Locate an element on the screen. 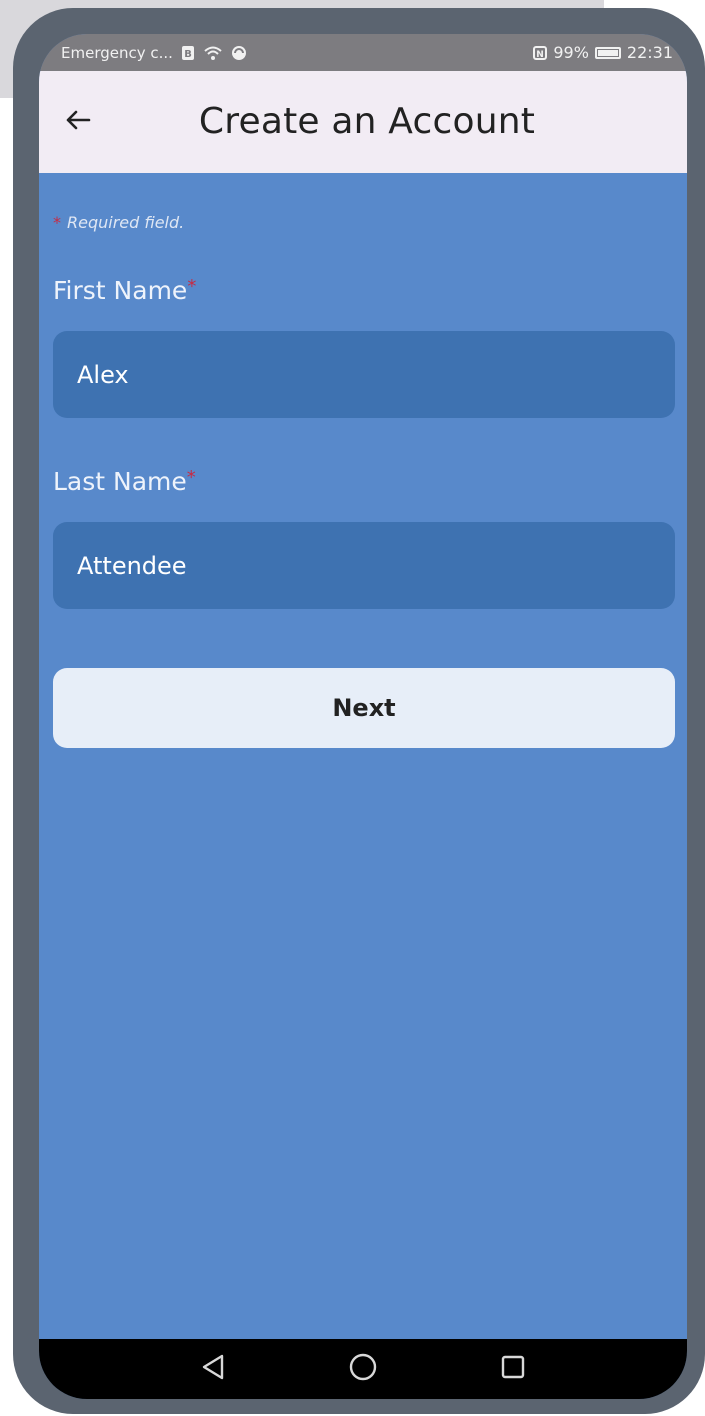 This screenshot has width=705, height=1416. sync-icon is located at coordinates (239, 53).